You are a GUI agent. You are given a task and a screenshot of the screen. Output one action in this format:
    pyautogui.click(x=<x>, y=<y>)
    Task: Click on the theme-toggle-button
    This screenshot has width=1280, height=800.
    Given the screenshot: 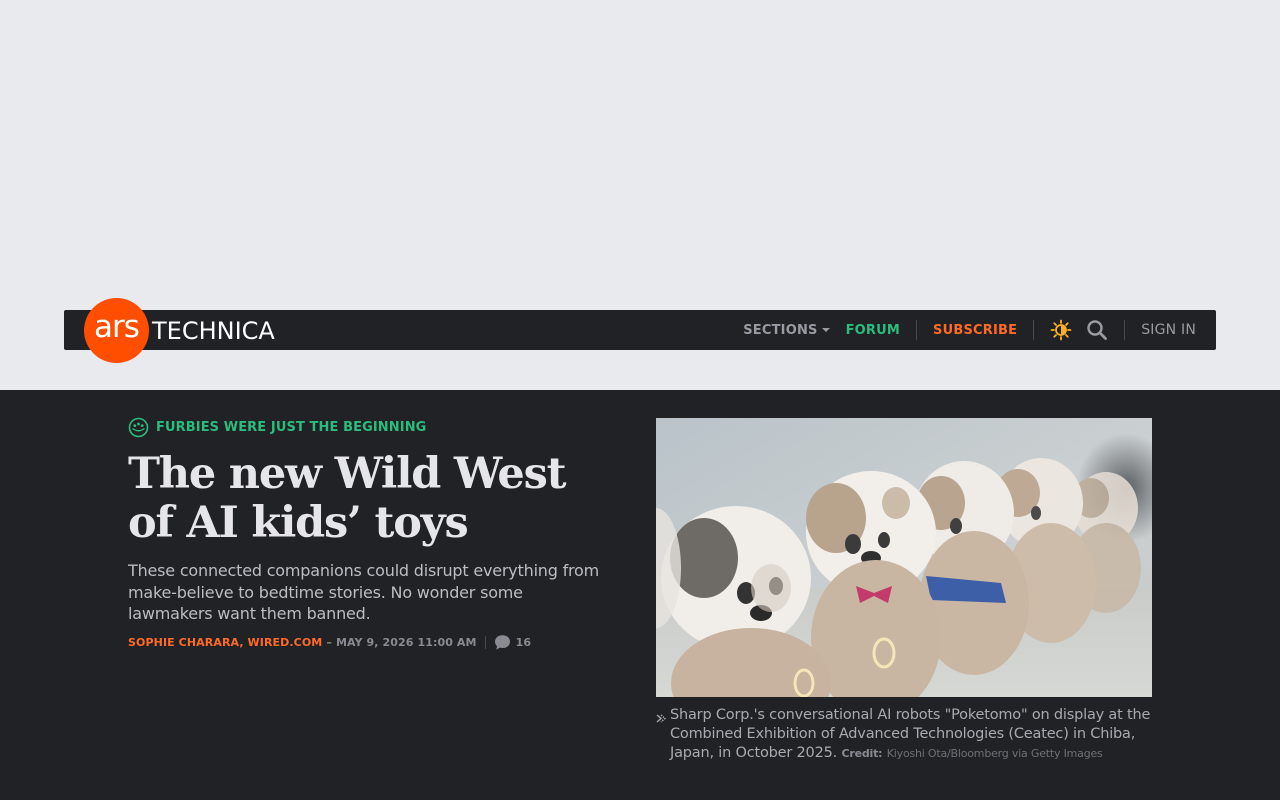 What is the action you would take?
    pyautogui.click(x=1061, y=330)
    